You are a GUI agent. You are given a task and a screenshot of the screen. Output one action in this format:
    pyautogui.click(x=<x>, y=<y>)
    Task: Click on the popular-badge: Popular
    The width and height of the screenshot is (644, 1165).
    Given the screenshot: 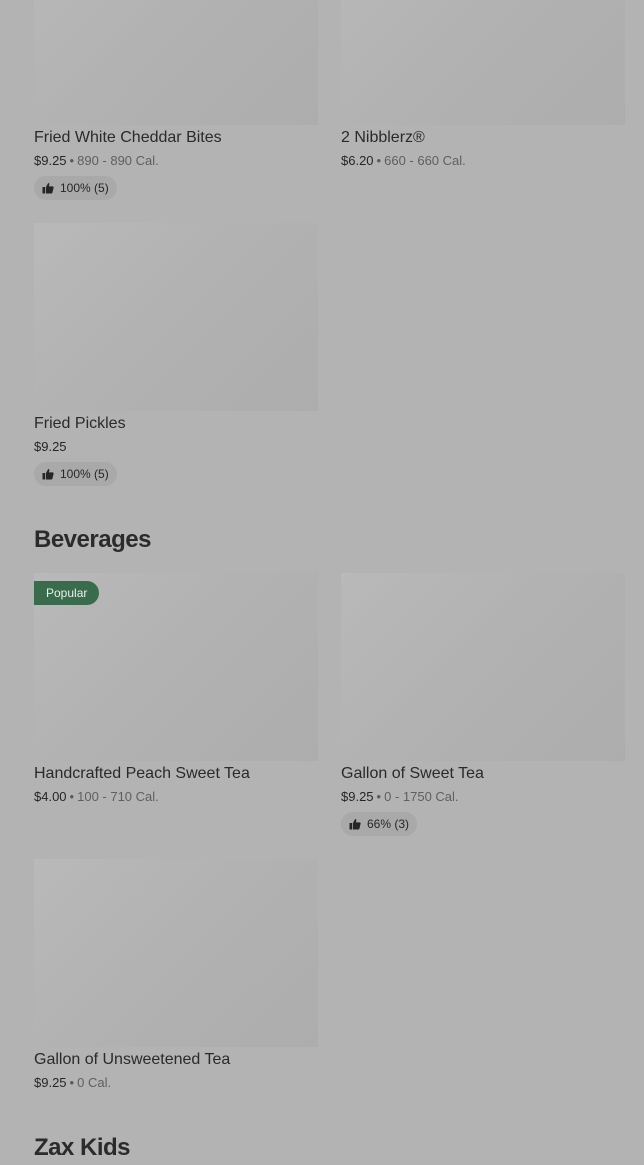 What is the action you would take?
    pyautogui.click(x=67, y=593)
    